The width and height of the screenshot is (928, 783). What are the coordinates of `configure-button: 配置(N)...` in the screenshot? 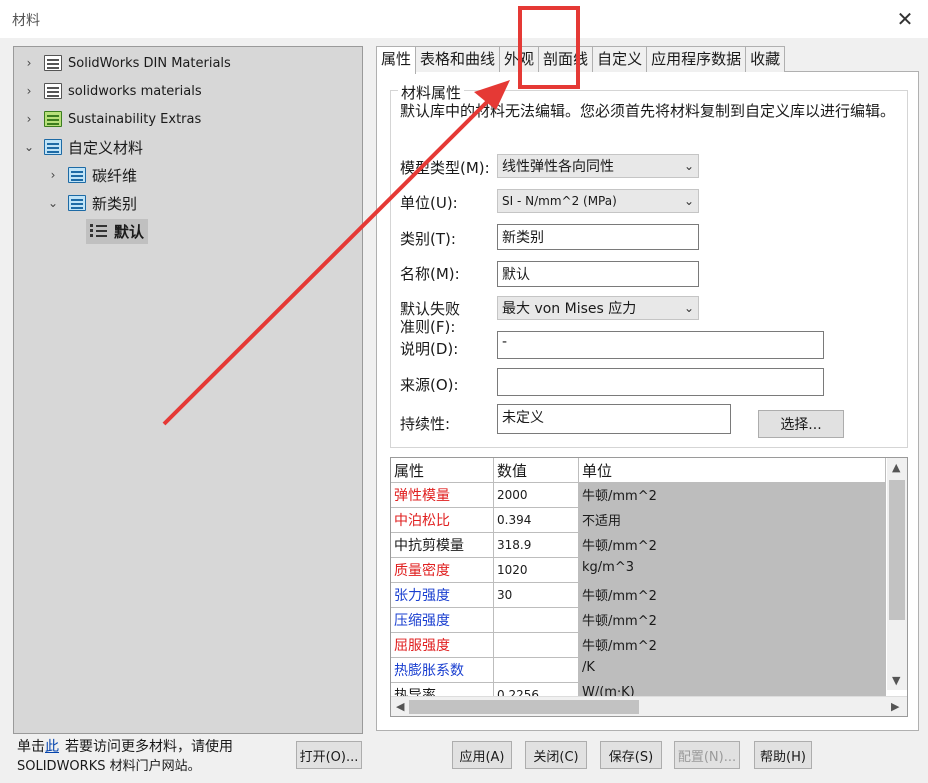 It's located at (707, 755).